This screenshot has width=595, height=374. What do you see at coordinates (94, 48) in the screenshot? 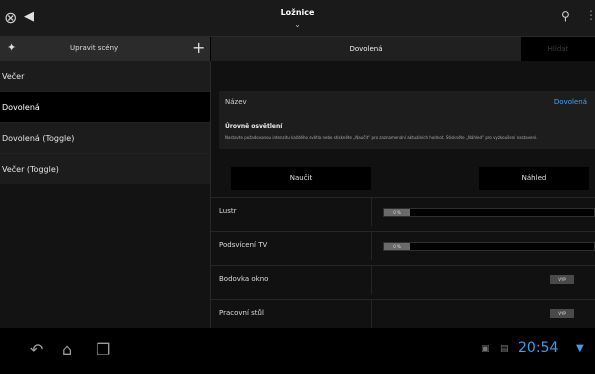
I see `edit-scenes-label: Upravit scény` at bounding box center [94, 48].